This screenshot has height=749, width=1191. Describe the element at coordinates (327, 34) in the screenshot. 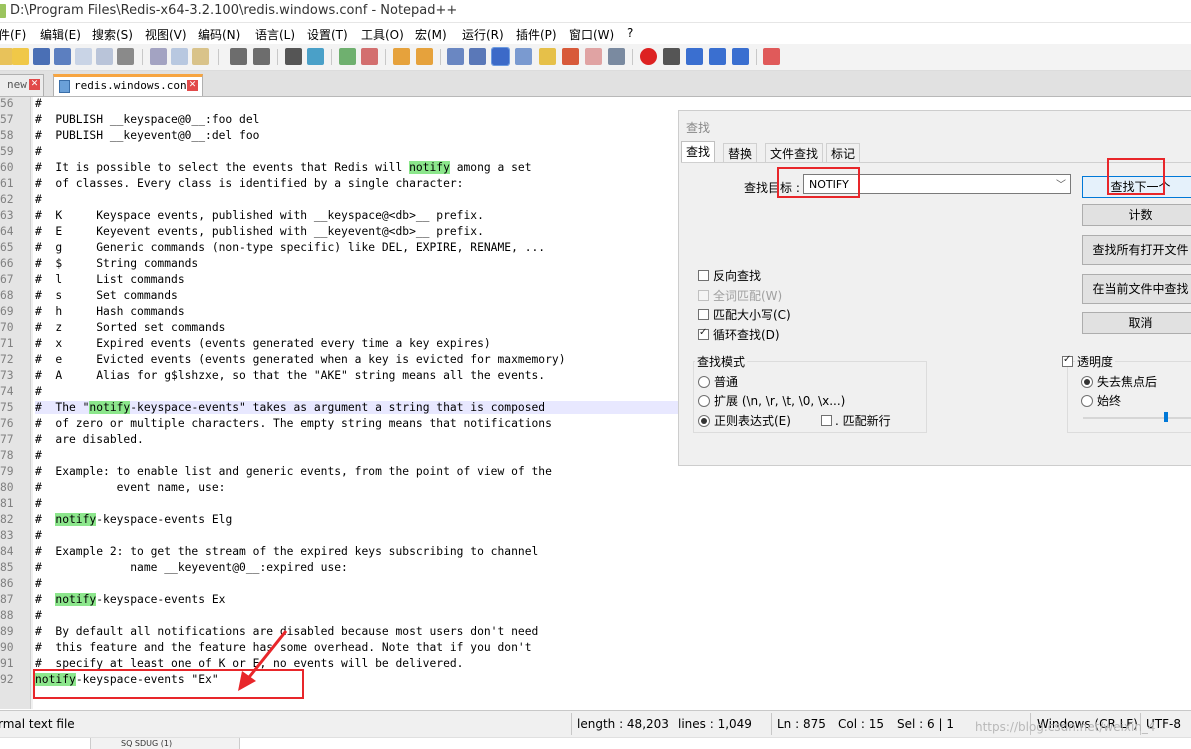

I see `menu-settings: 设置(T)` at that location.